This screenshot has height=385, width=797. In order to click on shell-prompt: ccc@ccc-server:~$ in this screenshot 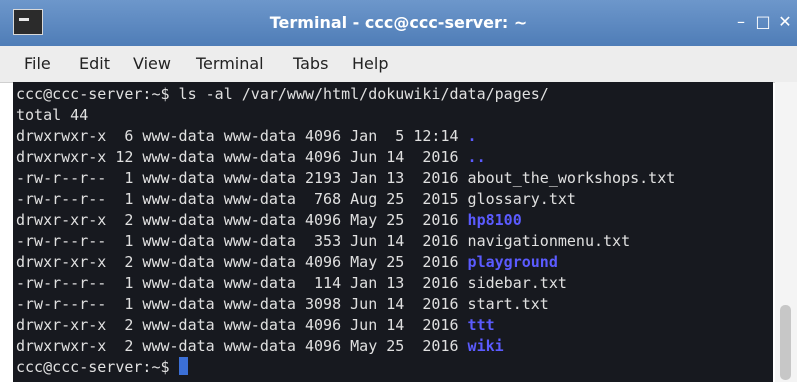, I will do `click(97, 367)`.